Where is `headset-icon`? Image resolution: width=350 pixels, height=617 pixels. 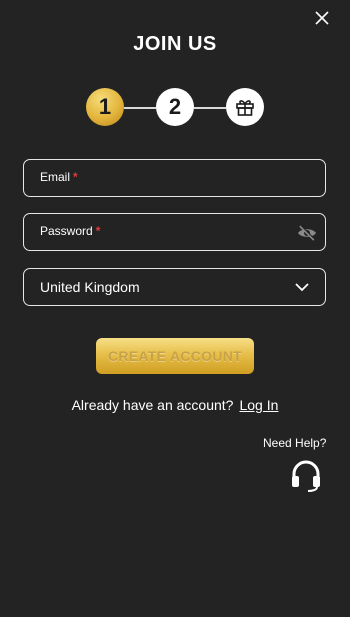
headset-icon is located at coordinates (306, 476).